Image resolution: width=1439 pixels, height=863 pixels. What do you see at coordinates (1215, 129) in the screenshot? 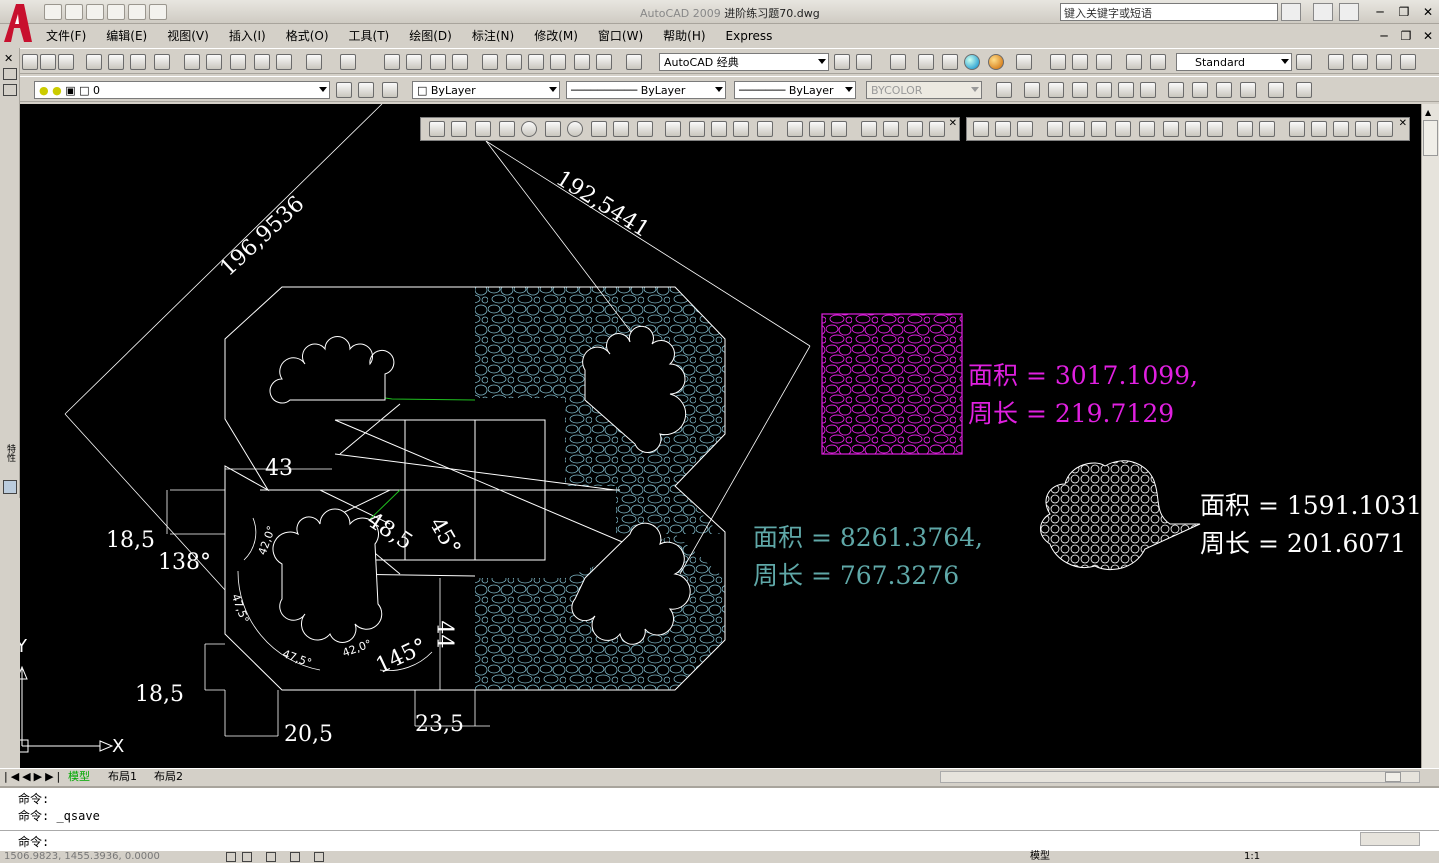
I see `color-faces-icon` at bounding box center [1215, 129].